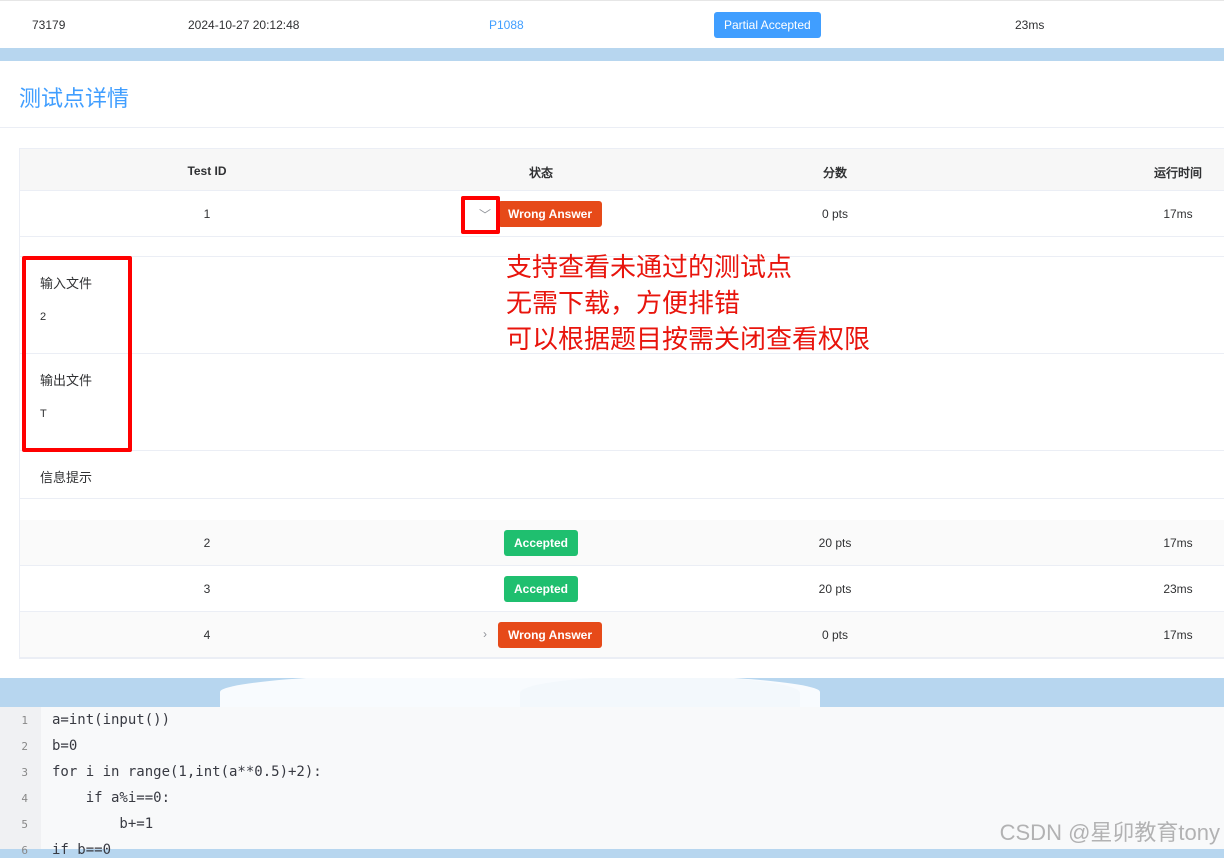  Describe the element at coordinates (623, 304) in the screenshot. I see `annotation-line: 无需下载，方便排错` at that location.